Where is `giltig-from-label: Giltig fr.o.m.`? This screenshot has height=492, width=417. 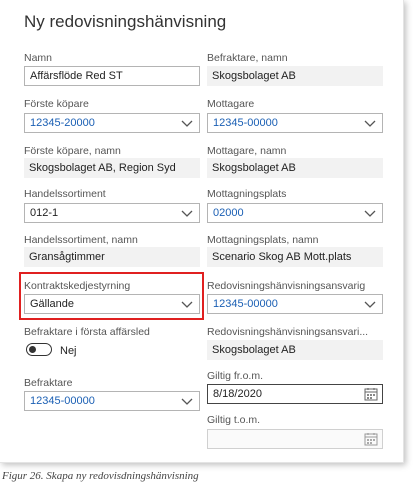
giltig-from-label: Giltig fr.o.m. is located at coordinates (235, 376).